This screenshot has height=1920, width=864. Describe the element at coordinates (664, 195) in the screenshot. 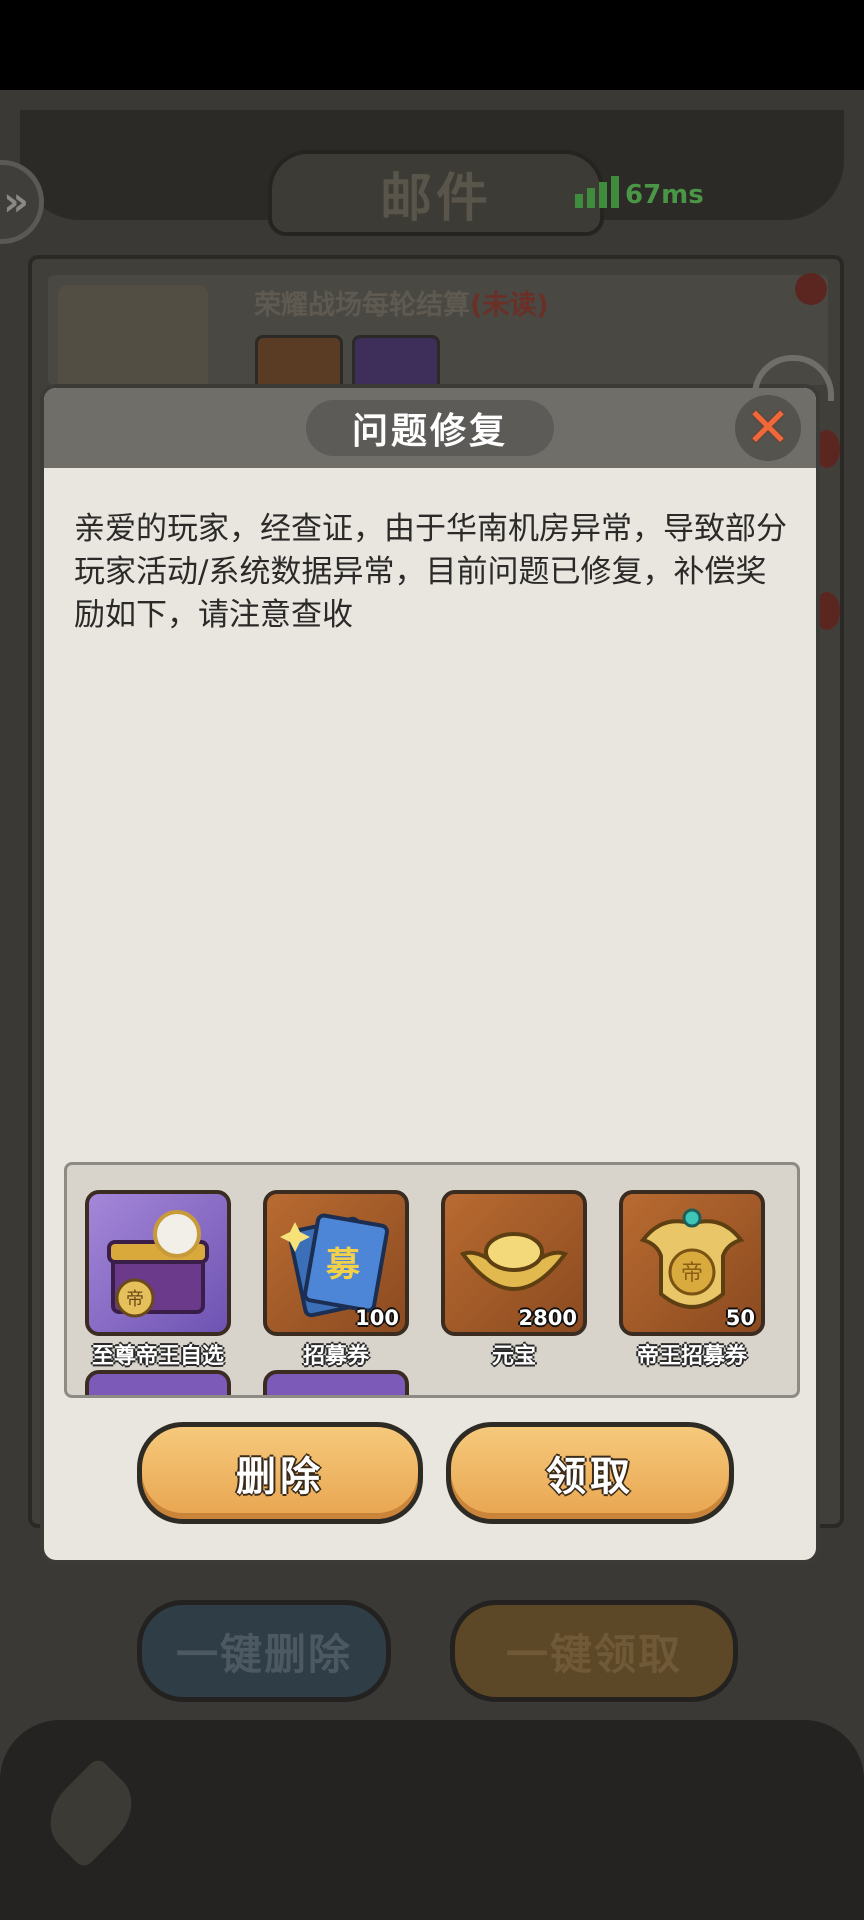

I see `ping-value: 67ms` at that location.